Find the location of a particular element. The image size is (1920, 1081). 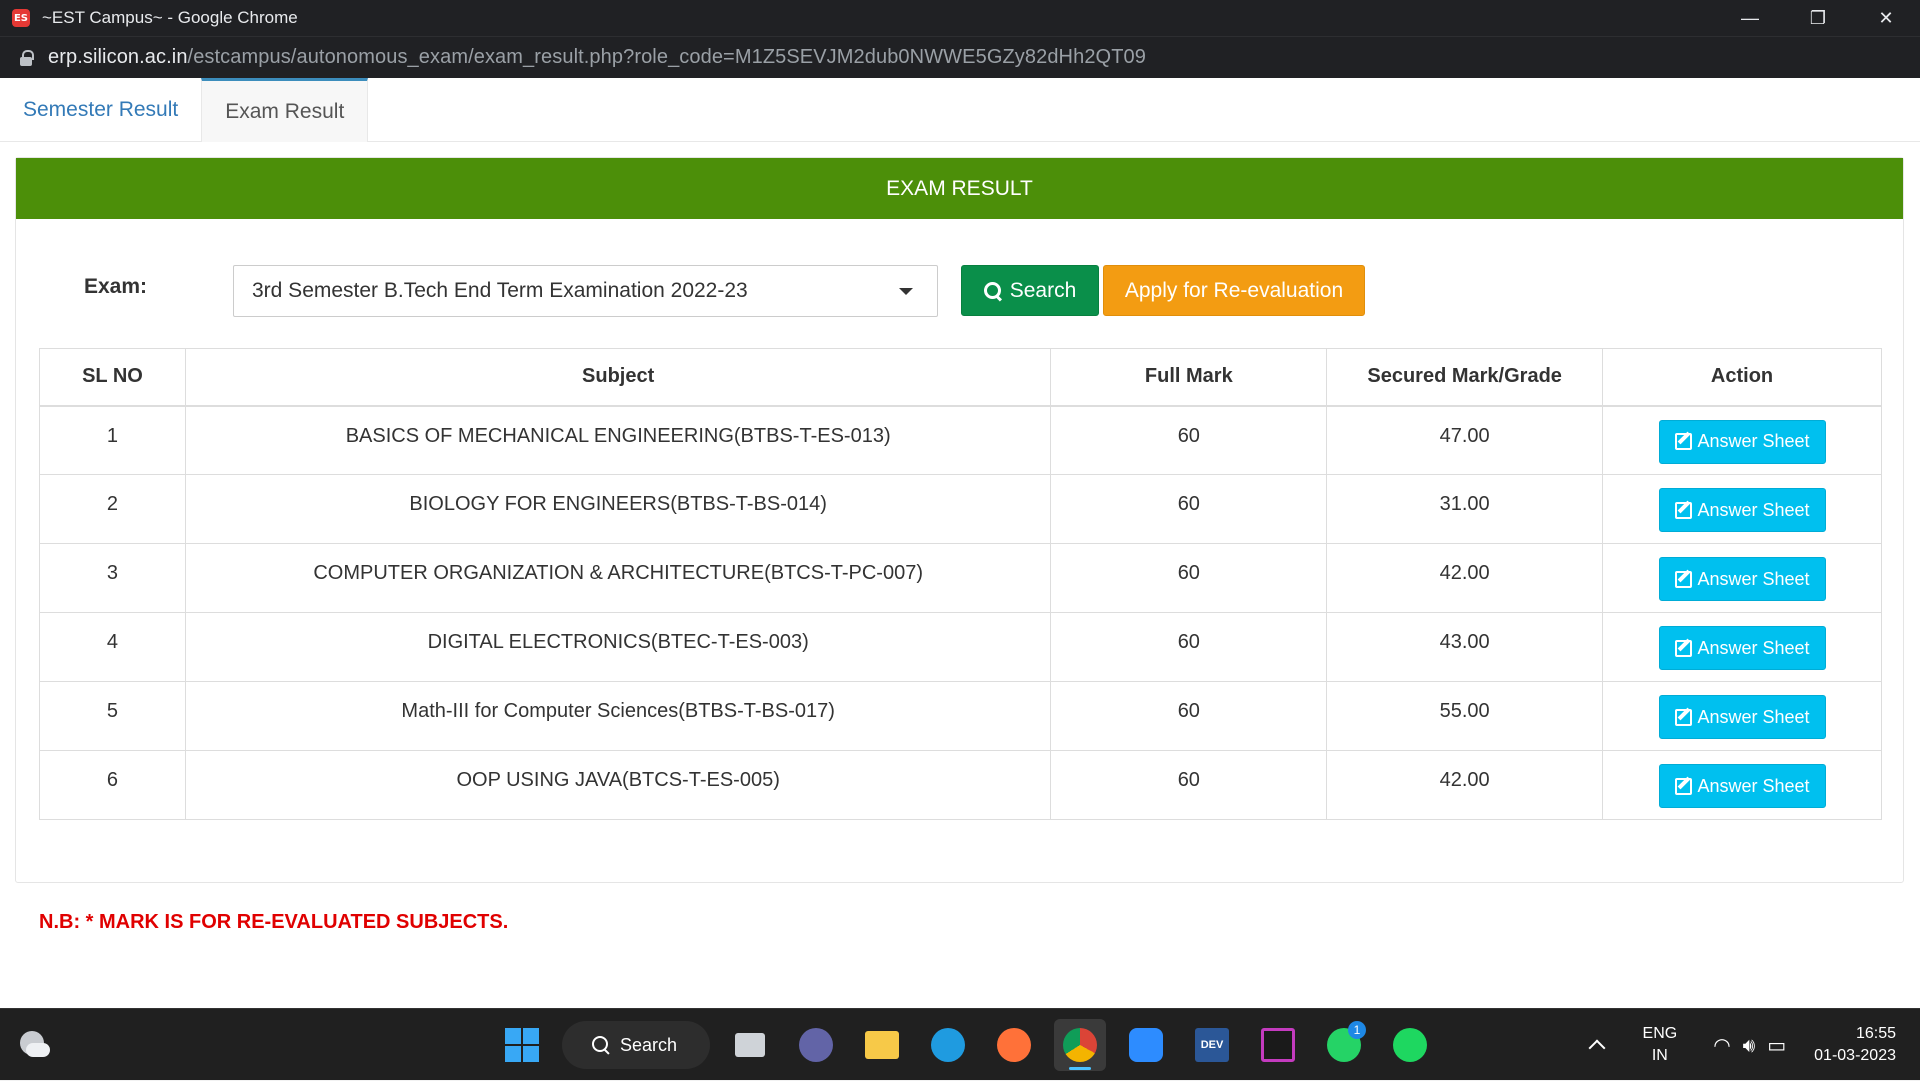

system-tray: ENG IN ◠ 🔊︎ ▭ 16:55 01-03-2023 is located at coordinates (1754, 1045).